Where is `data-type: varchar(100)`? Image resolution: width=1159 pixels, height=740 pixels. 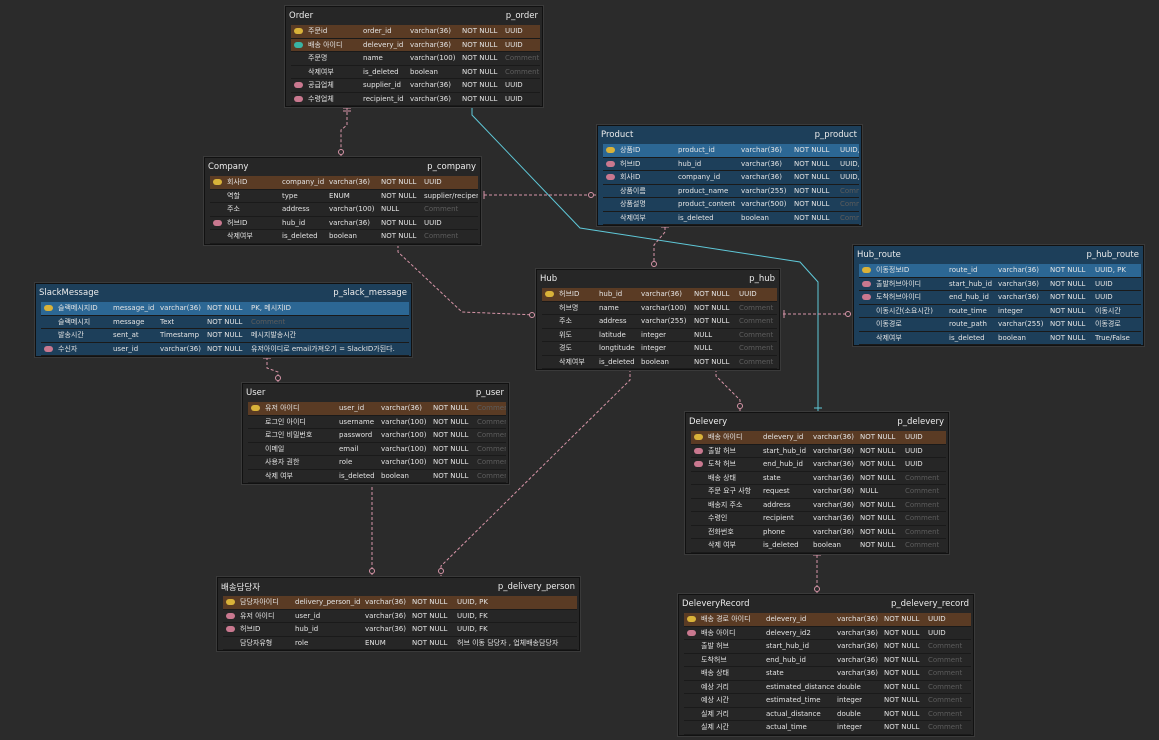
data-type: varchar(100) is located at coordinates (433, 58).